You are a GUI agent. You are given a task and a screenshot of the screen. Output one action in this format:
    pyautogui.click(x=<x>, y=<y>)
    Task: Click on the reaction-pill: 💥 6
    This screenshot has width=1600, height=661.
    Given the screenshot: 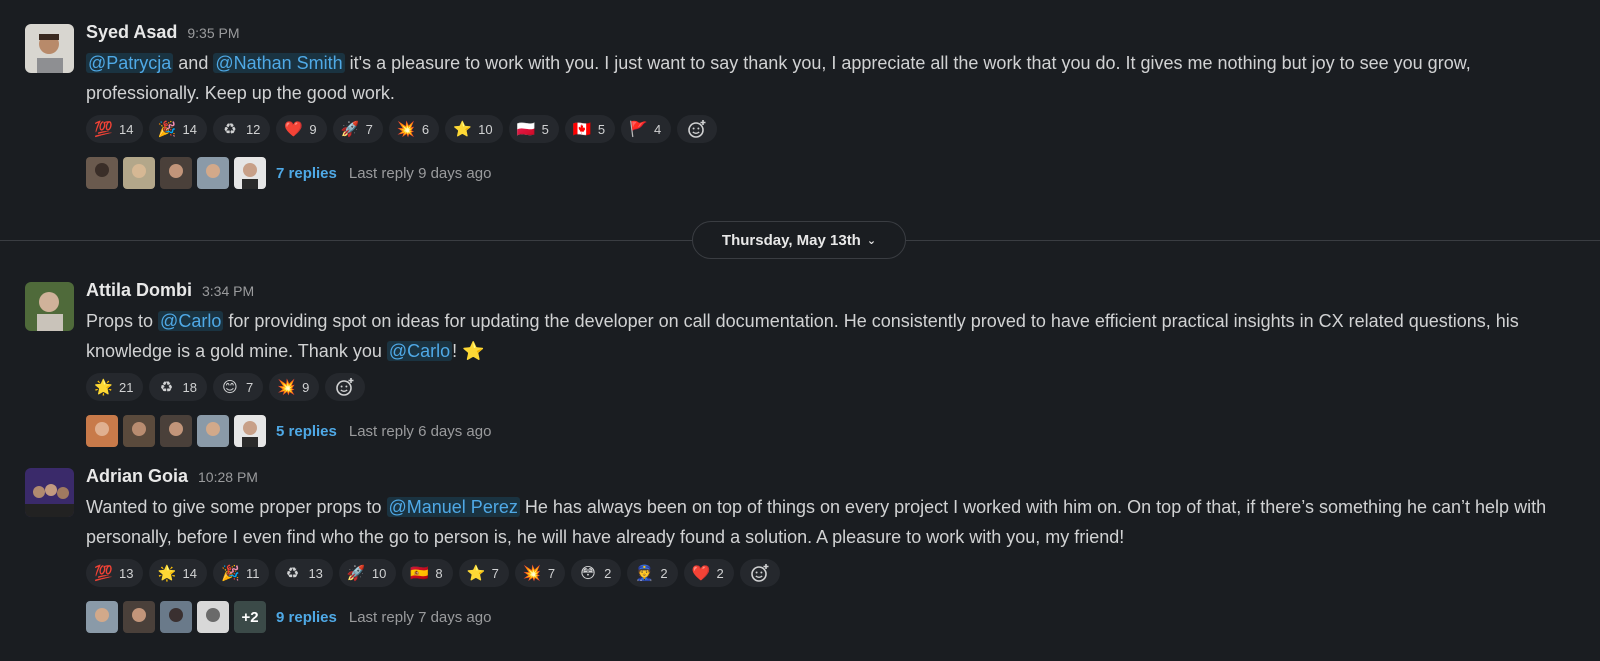 What is the action you would take?
    pyautogui.click(x=414, y=129)
    